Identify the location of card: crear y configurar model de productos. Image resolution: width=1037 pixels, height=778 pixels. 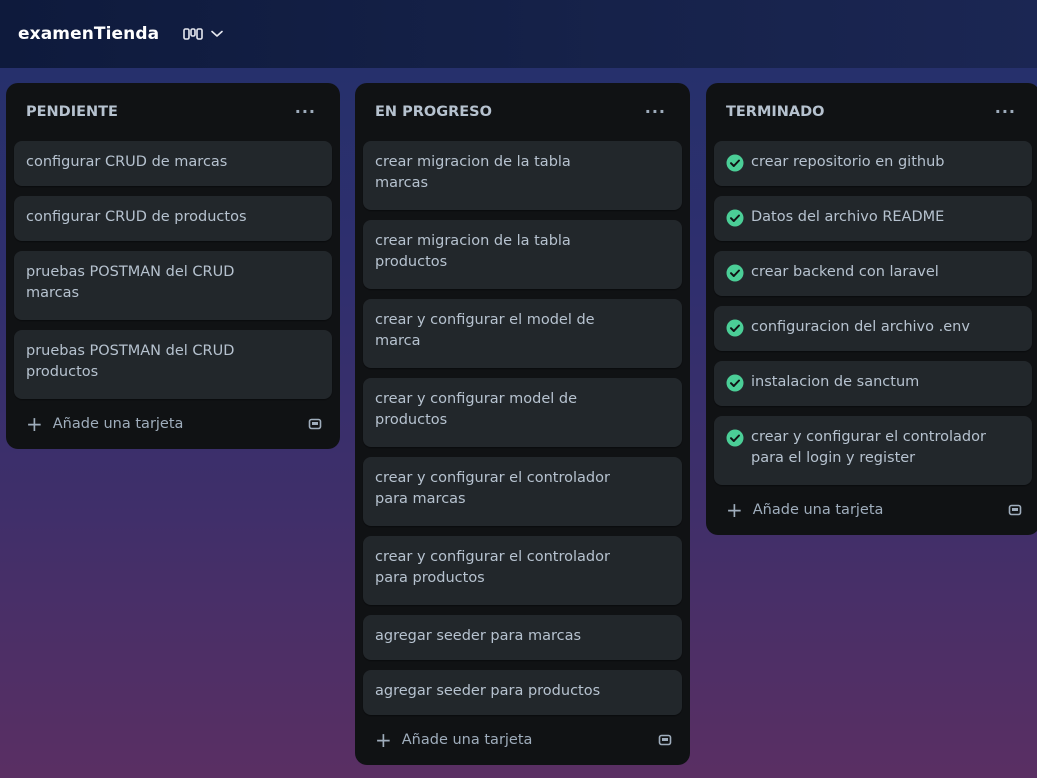
(522, 412).